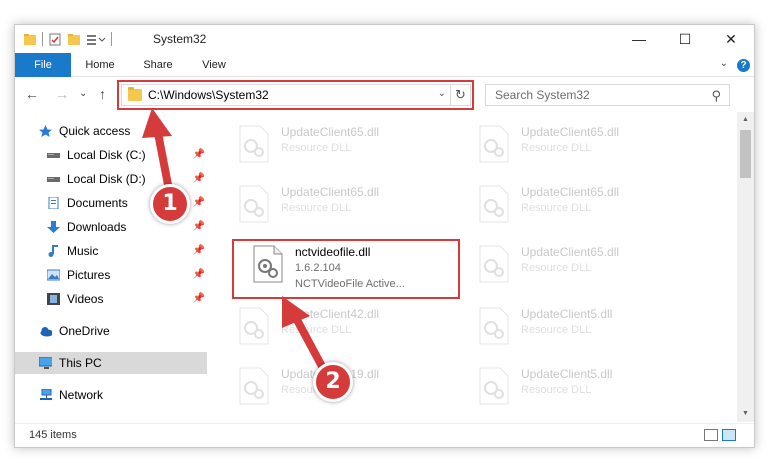 The height and width of the screenshot is (463, 769). I want to click on sidebar-item-label: Network, so click(81, 395).